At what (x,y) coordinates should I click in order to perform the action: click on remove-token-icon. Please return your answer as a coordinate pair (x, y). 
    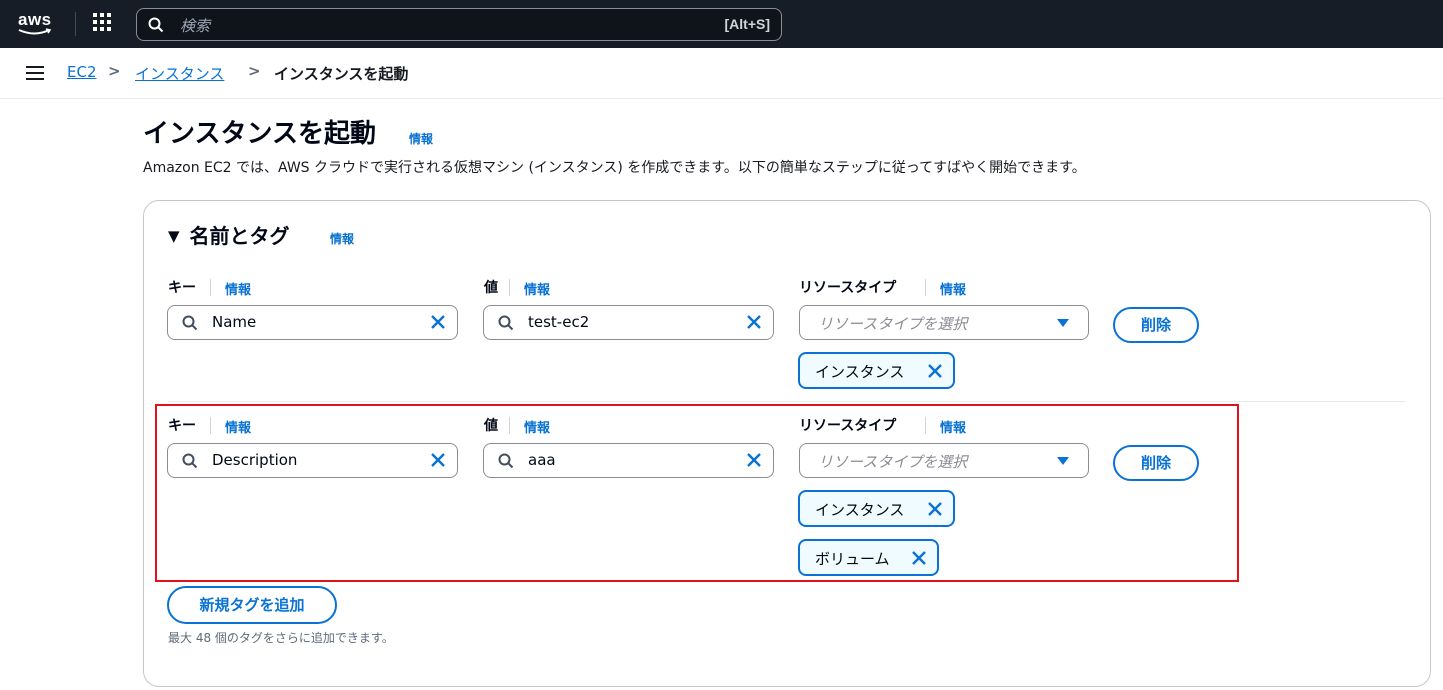
    Looking at the image, I should click on (935, 371).